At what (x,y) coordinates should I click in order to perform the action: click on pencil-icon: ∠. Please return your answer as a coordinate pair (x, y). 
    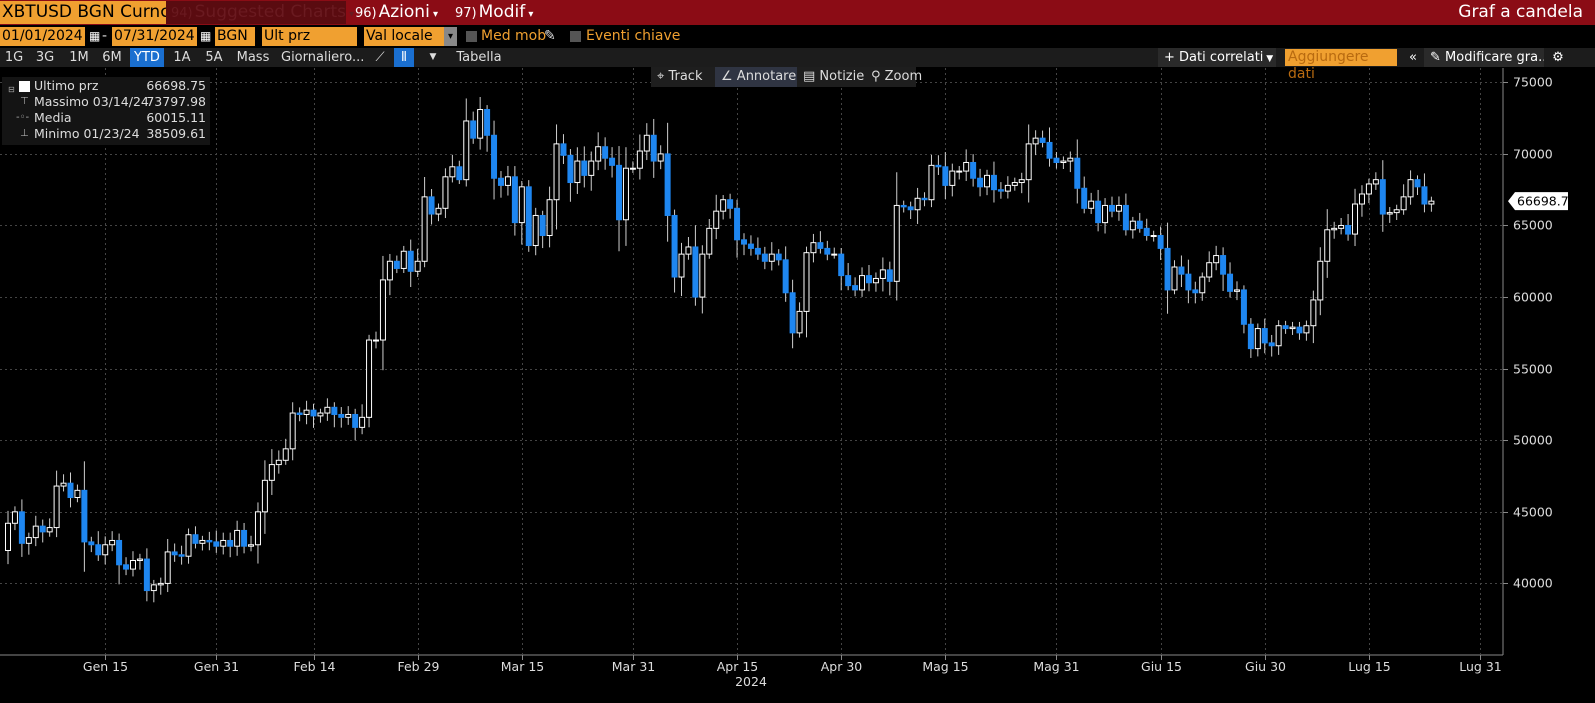
    Looking at the image, I should click on (729, 76).